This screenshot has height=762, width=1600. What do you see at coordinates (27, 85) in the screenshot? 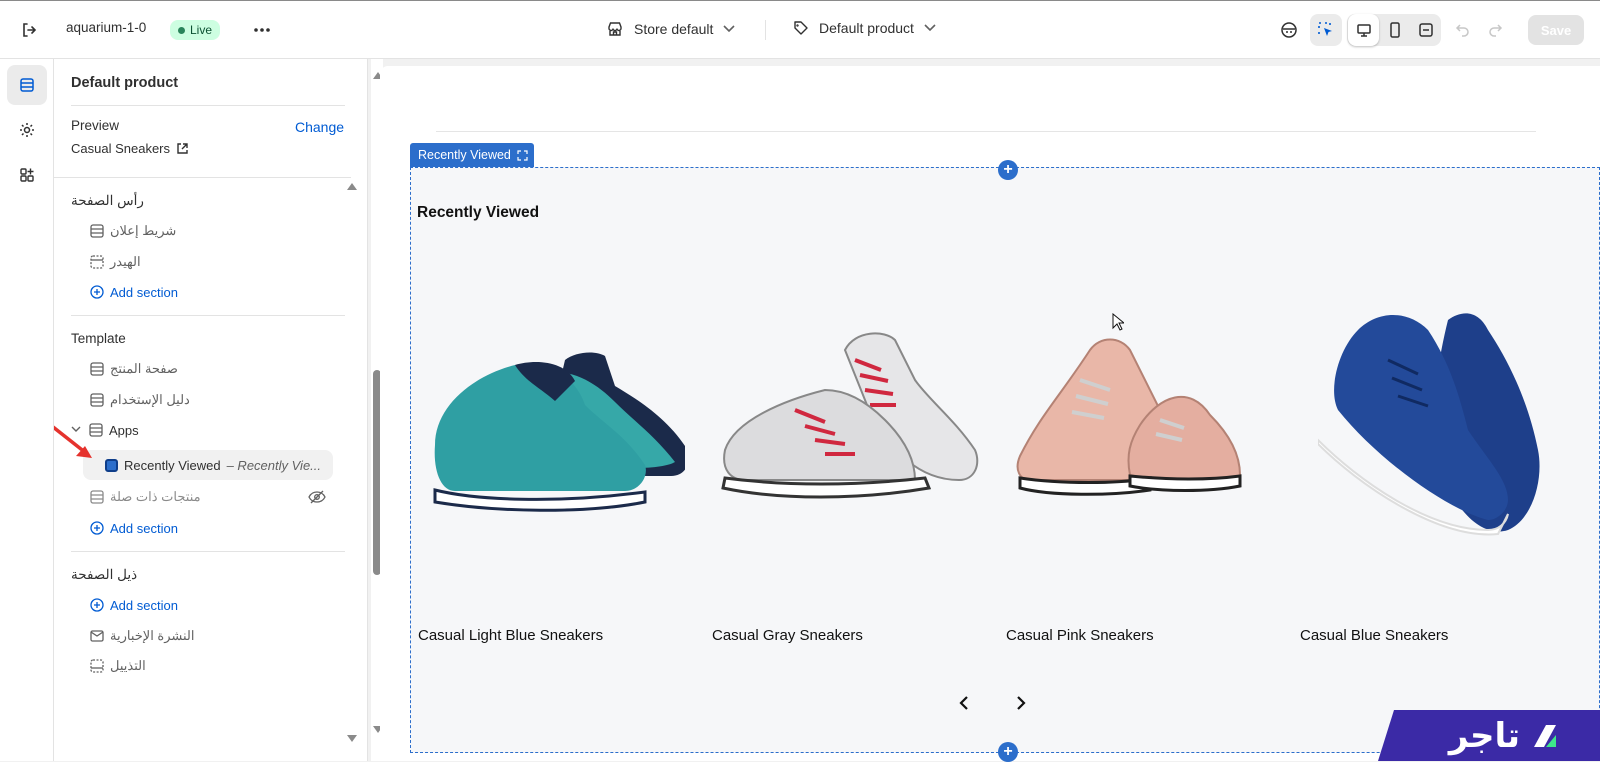
I see `sections-icon` at bounding box center [27, 85].